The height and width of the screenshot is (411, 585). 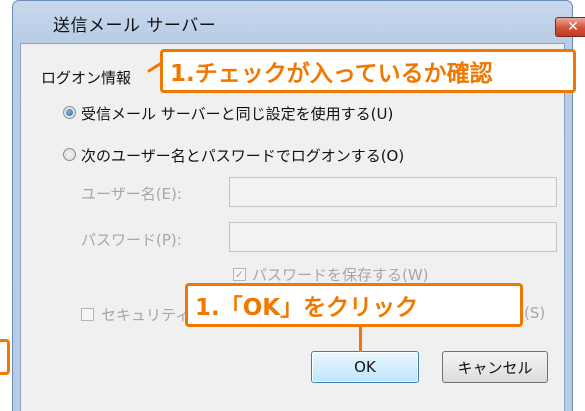 What do you see at coordinates (135, 26) in the screenshot?
I see `dialog-title: 送信メール サーバー` at bounding box center [135, 26].